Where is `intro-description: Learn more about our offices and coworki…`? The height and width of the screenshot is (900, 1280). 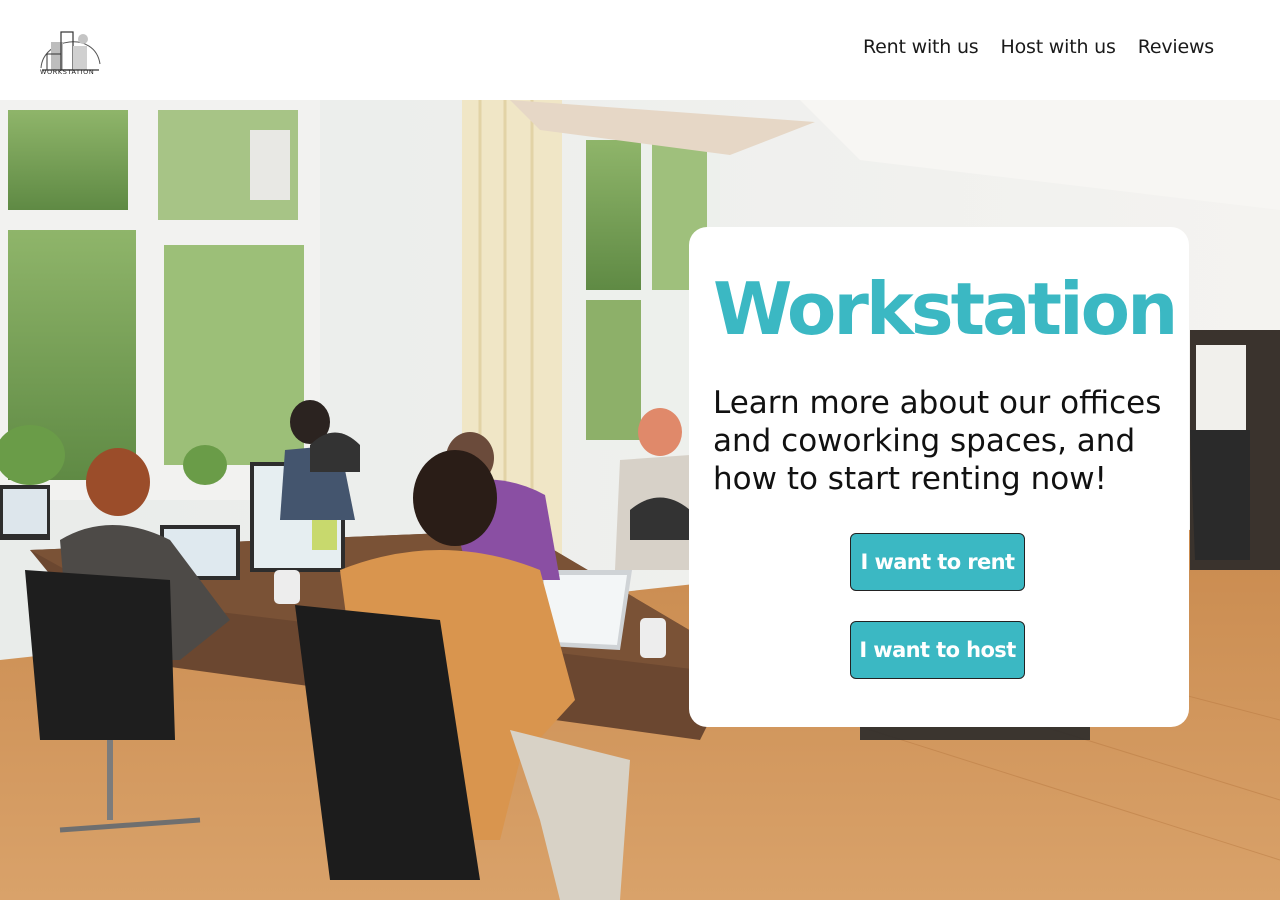
intro-description: Learn more about our offices and coworki… is located at coordinates (937, 441).